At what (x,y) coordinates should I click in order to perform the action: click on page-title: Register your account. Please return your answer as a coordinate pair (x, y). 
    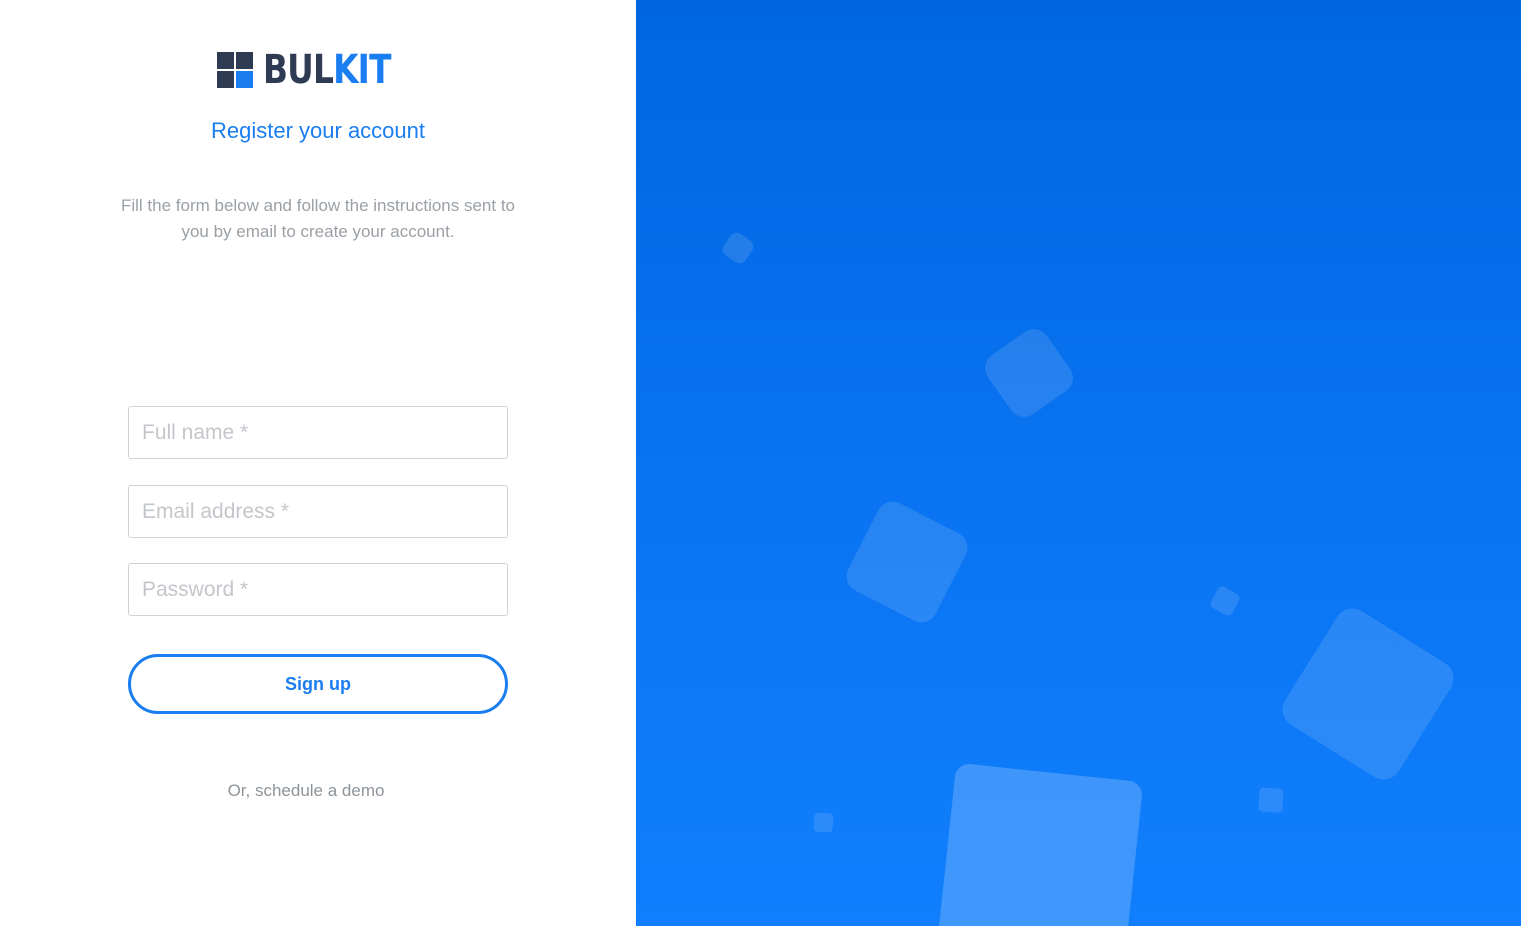
    Looking at the image, I should click on (318, 130).